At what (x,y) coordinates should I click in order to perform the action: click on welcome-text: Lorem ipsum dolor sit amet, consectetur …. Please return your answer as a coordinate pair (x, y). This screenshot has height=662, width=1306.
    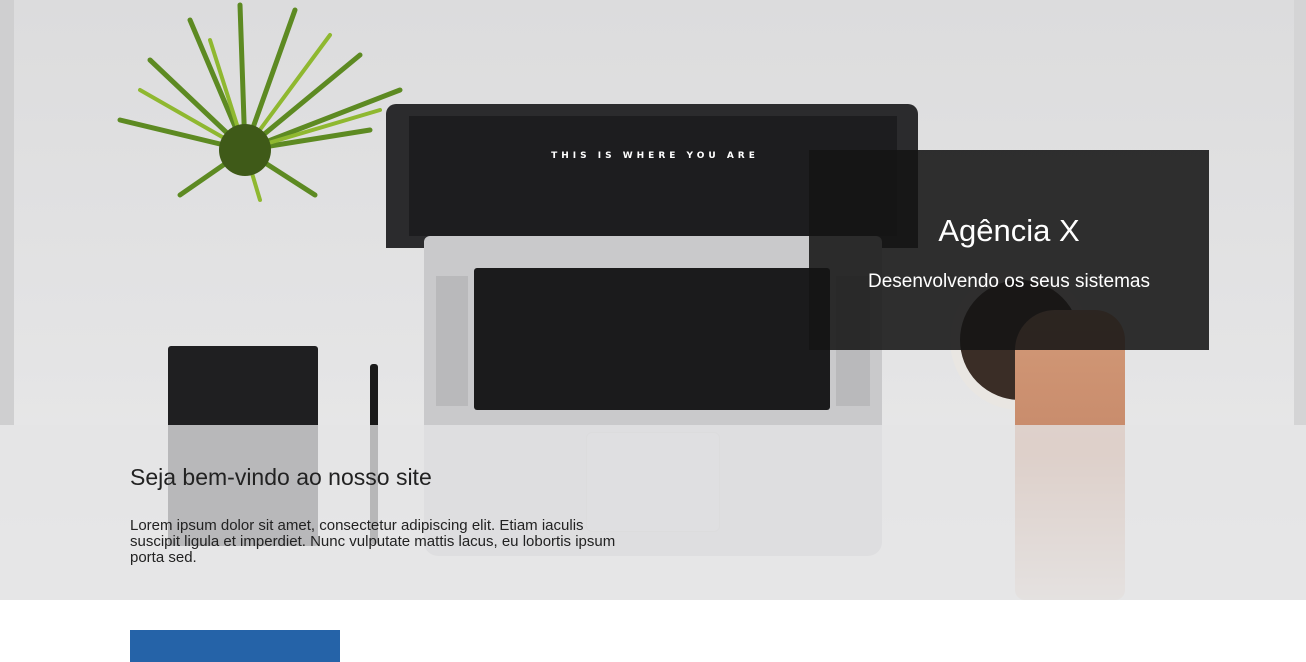
    Looking at the image, I should click on (373, 541).